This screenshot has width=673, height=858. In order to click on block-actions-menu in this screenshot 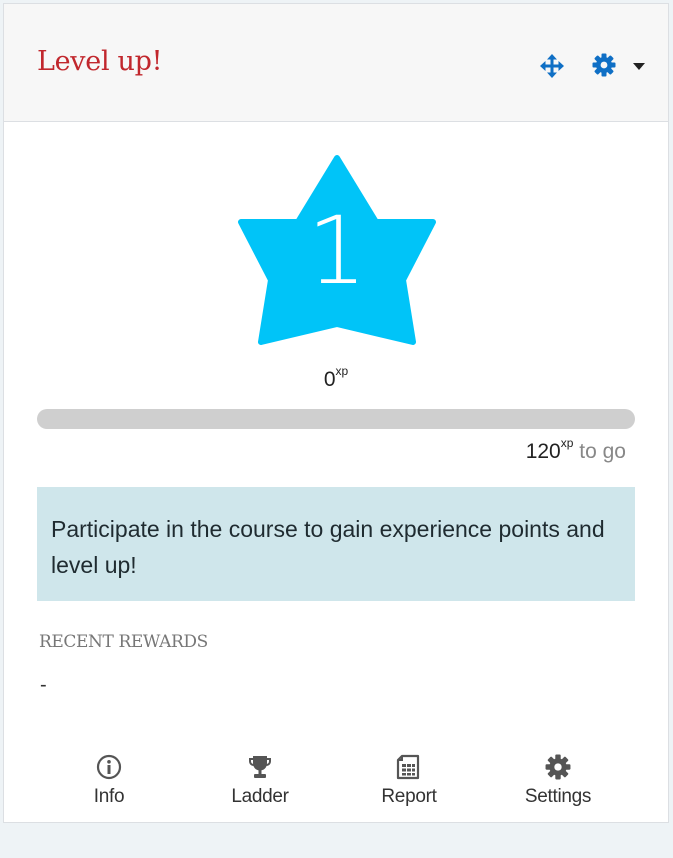, I will do `click(624, 66)`.